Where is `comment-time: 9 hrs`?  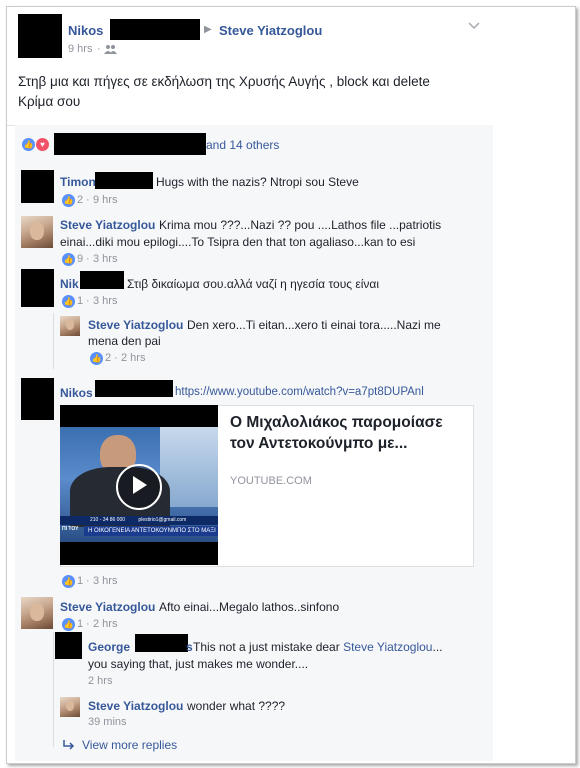
comment-time: 9 hrs is located at coordinates (105, 200).